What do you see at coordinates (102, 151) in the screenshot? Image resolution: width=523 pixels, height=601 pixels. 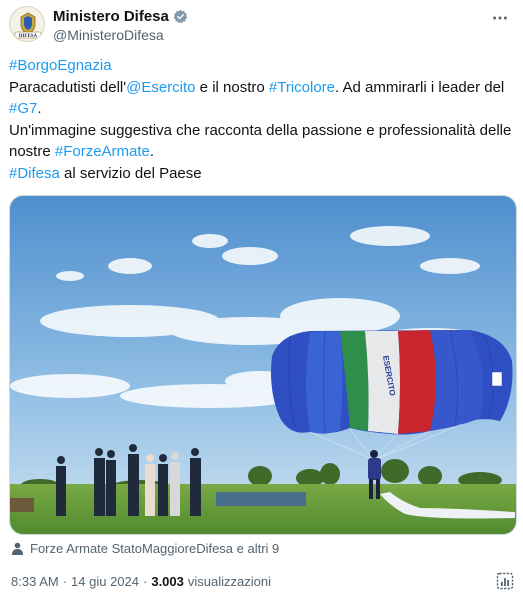 I see `hashtag-link: #ForzeArmate` at bounding box center [102, 151].